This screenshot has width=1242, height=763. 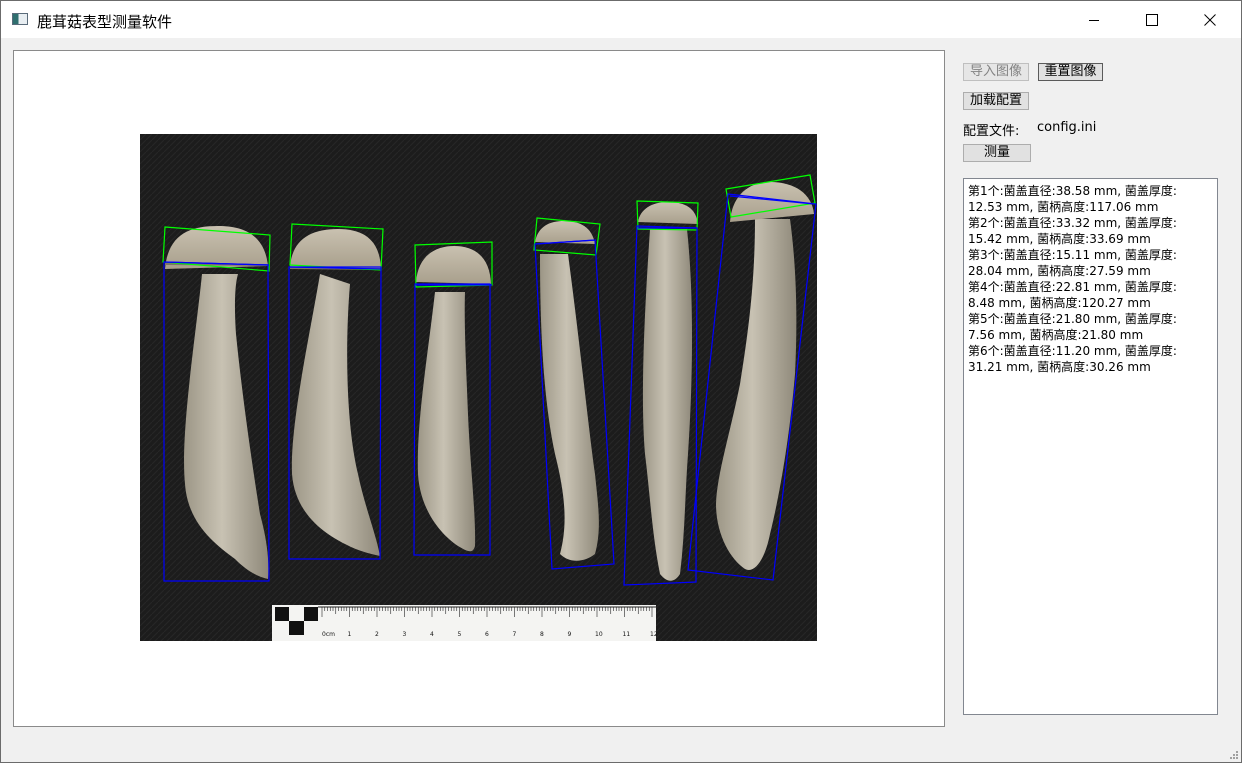 What do you see at coordinates (542, 634) in the screenshot?
I see `ruler-tick-label: 8` at bounding box center [542, 634].